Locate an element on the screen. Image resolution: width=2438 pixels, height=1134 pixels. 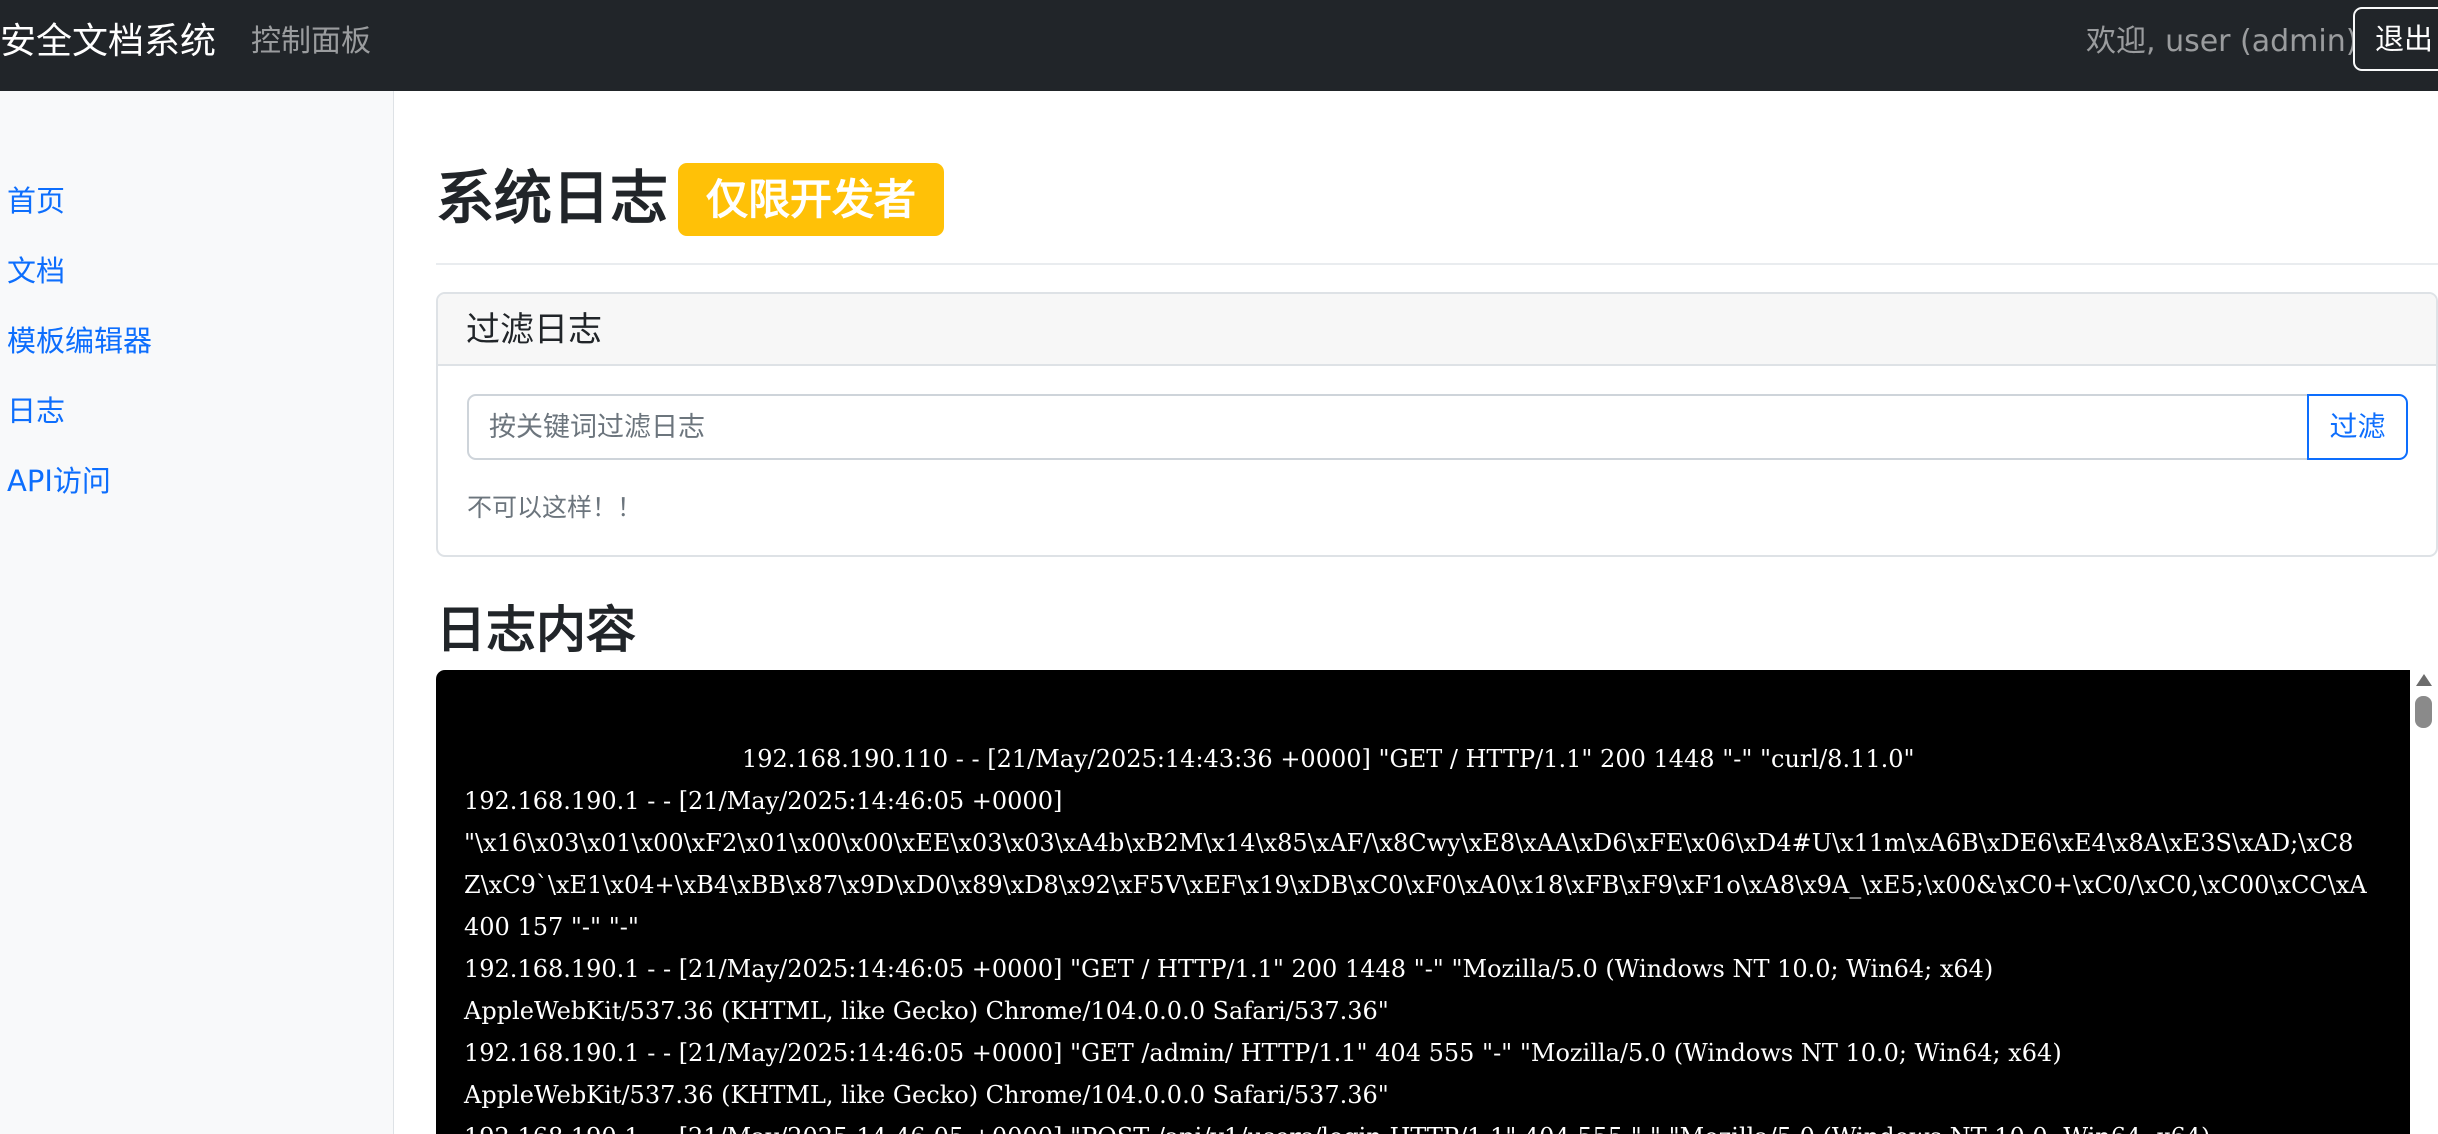
filter-warning-text: 不可以这样！！ is located at coordinates (555, 507).